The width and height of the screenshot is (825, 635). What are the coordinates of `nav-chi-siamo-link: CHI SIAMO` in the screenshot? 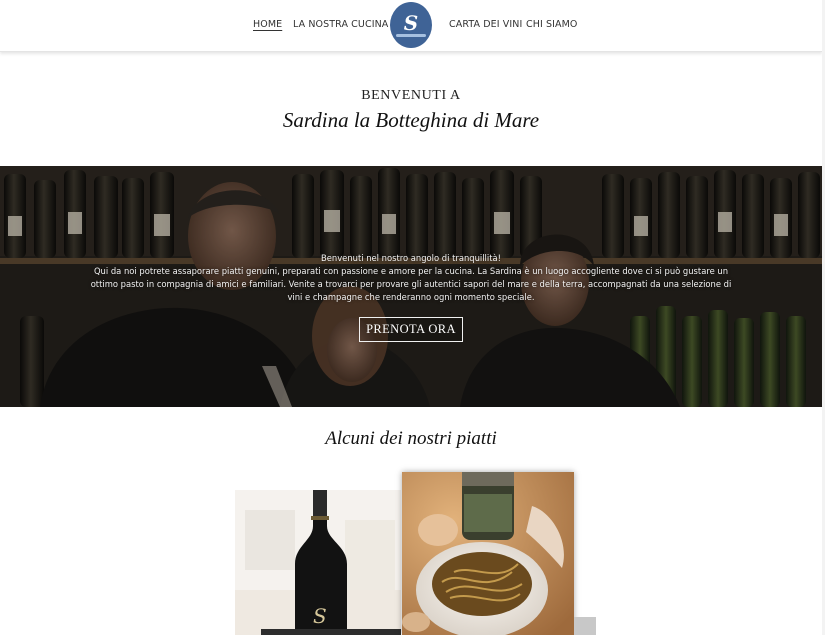 It's located at (552, 24).